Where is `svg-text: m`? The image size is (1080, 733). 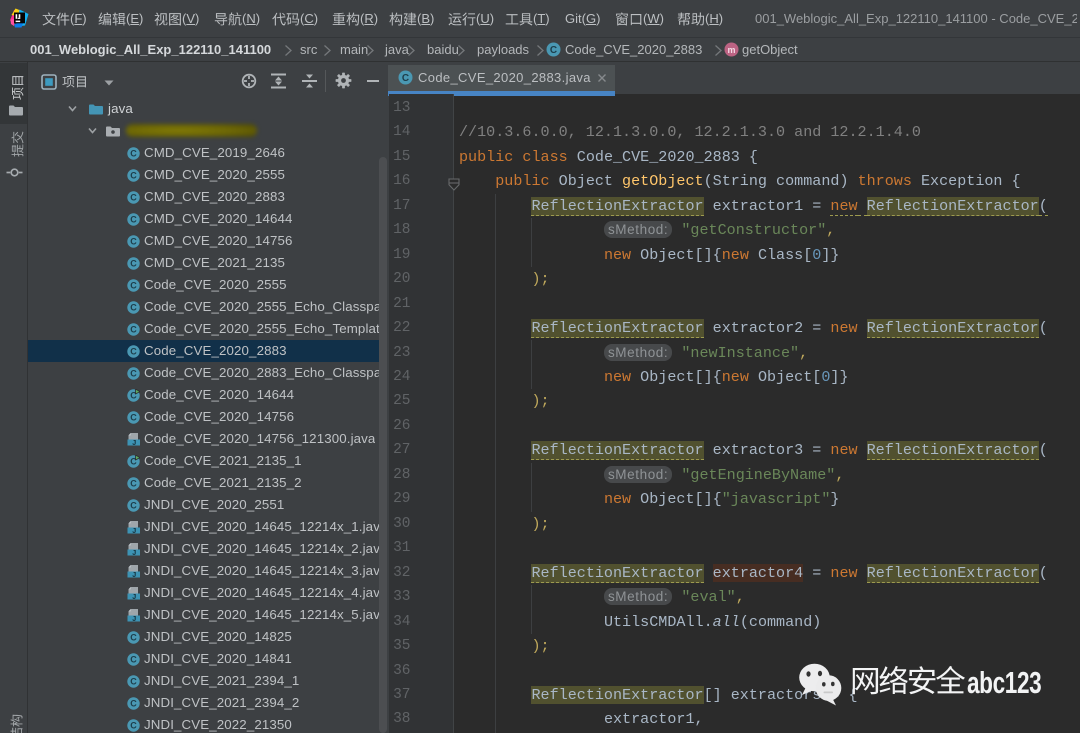 svg-text: m is located at coordinates (731, 50).